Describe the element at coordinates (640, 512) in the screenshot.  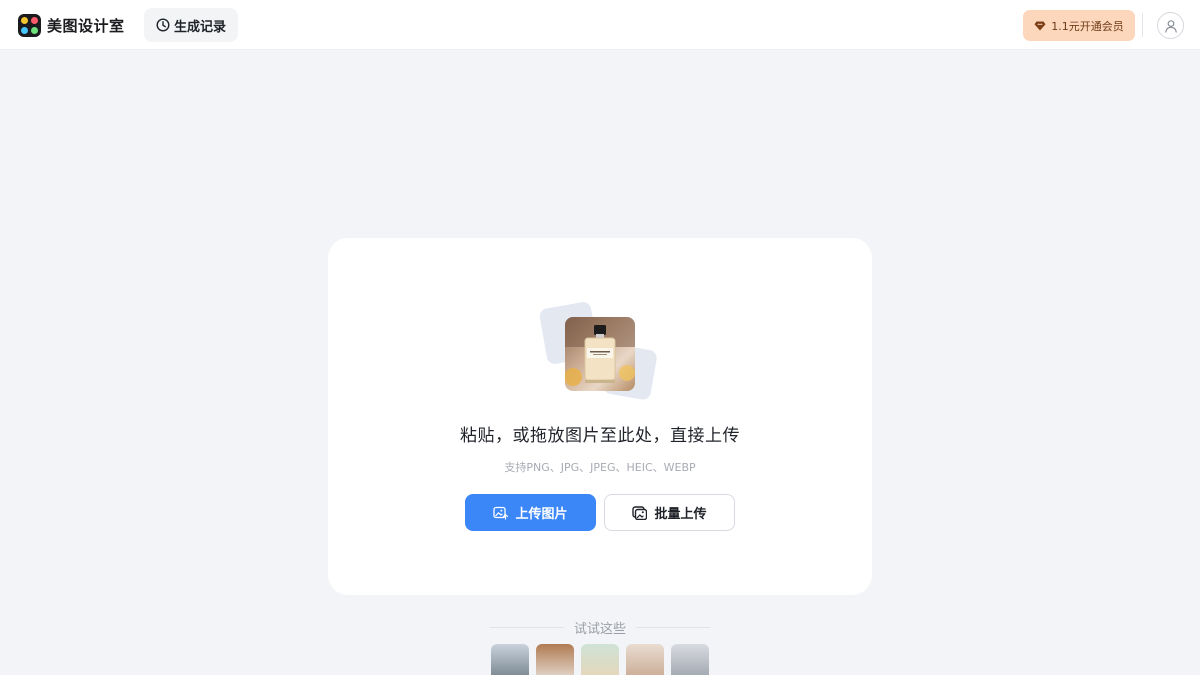
I see `batch-images-icon` at that location.